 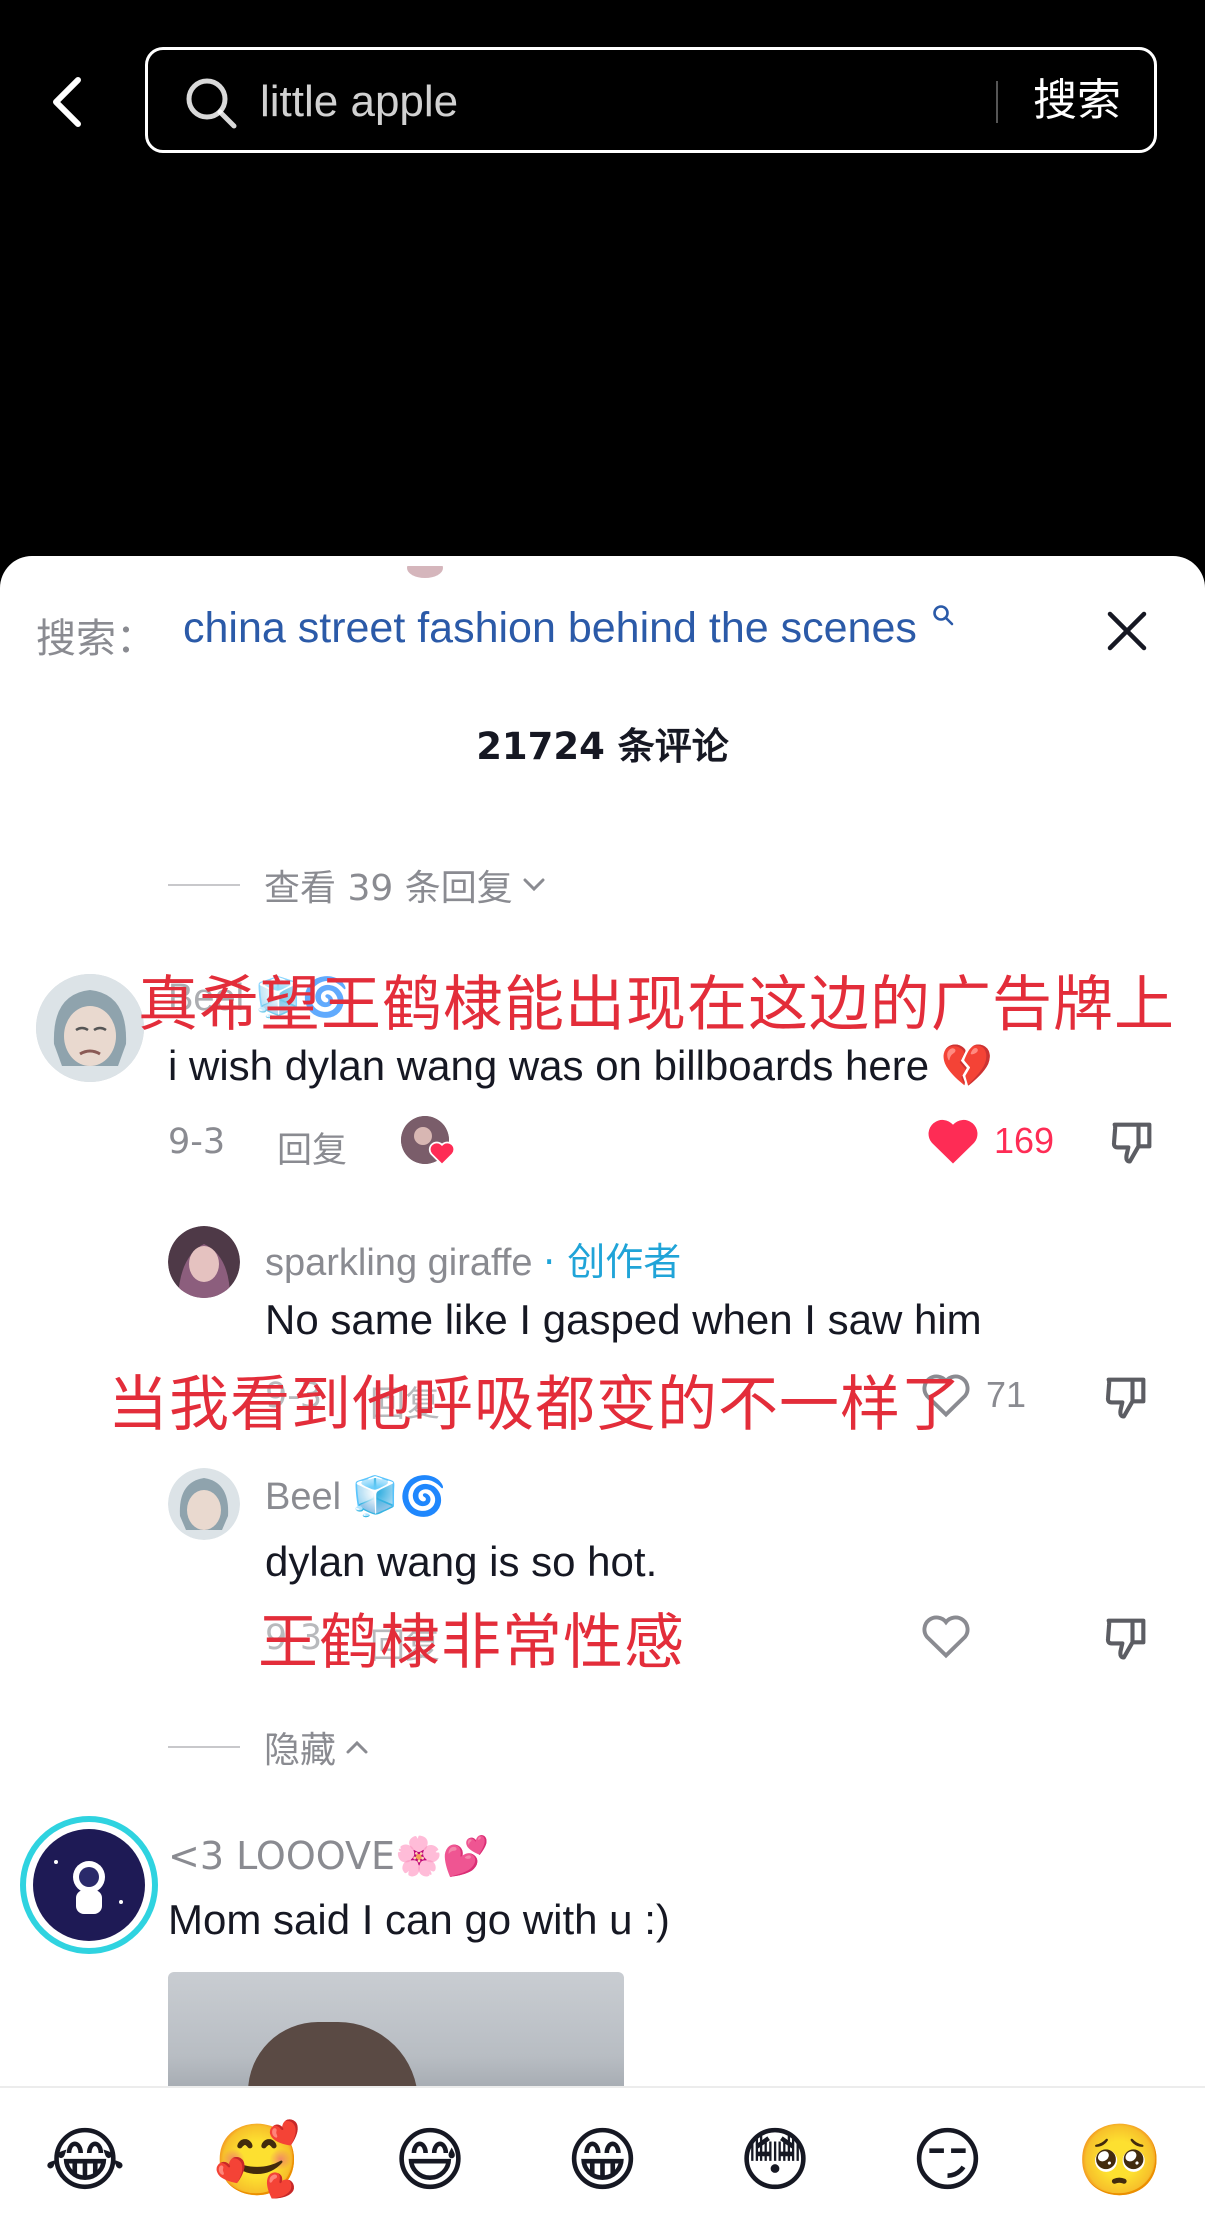 What do you see at coordinates (612, 1262) in the screenshot?
I see `creator-badge: · 创作者` at bounding box center [612, 1262].